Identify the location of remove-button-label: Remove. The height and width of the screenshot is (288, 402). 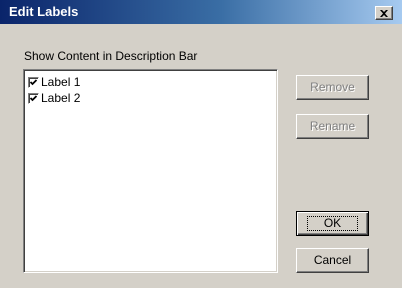
(332, 87).